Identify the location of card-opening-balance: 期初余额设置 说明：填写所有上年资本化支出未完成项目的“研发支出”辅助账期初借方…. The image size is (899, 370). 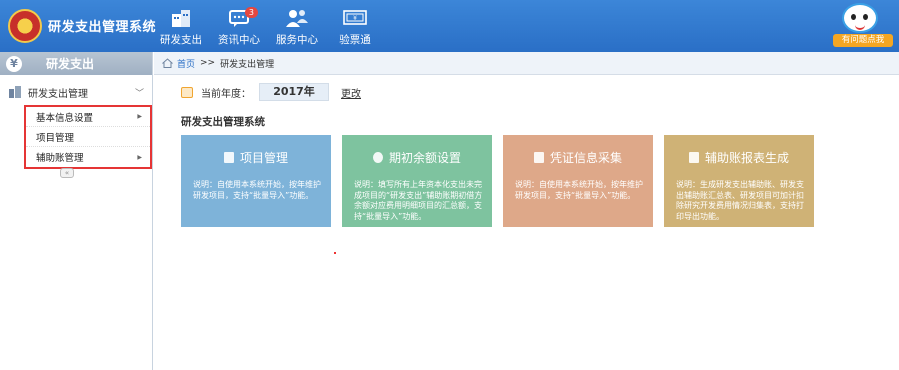
(417, 181).